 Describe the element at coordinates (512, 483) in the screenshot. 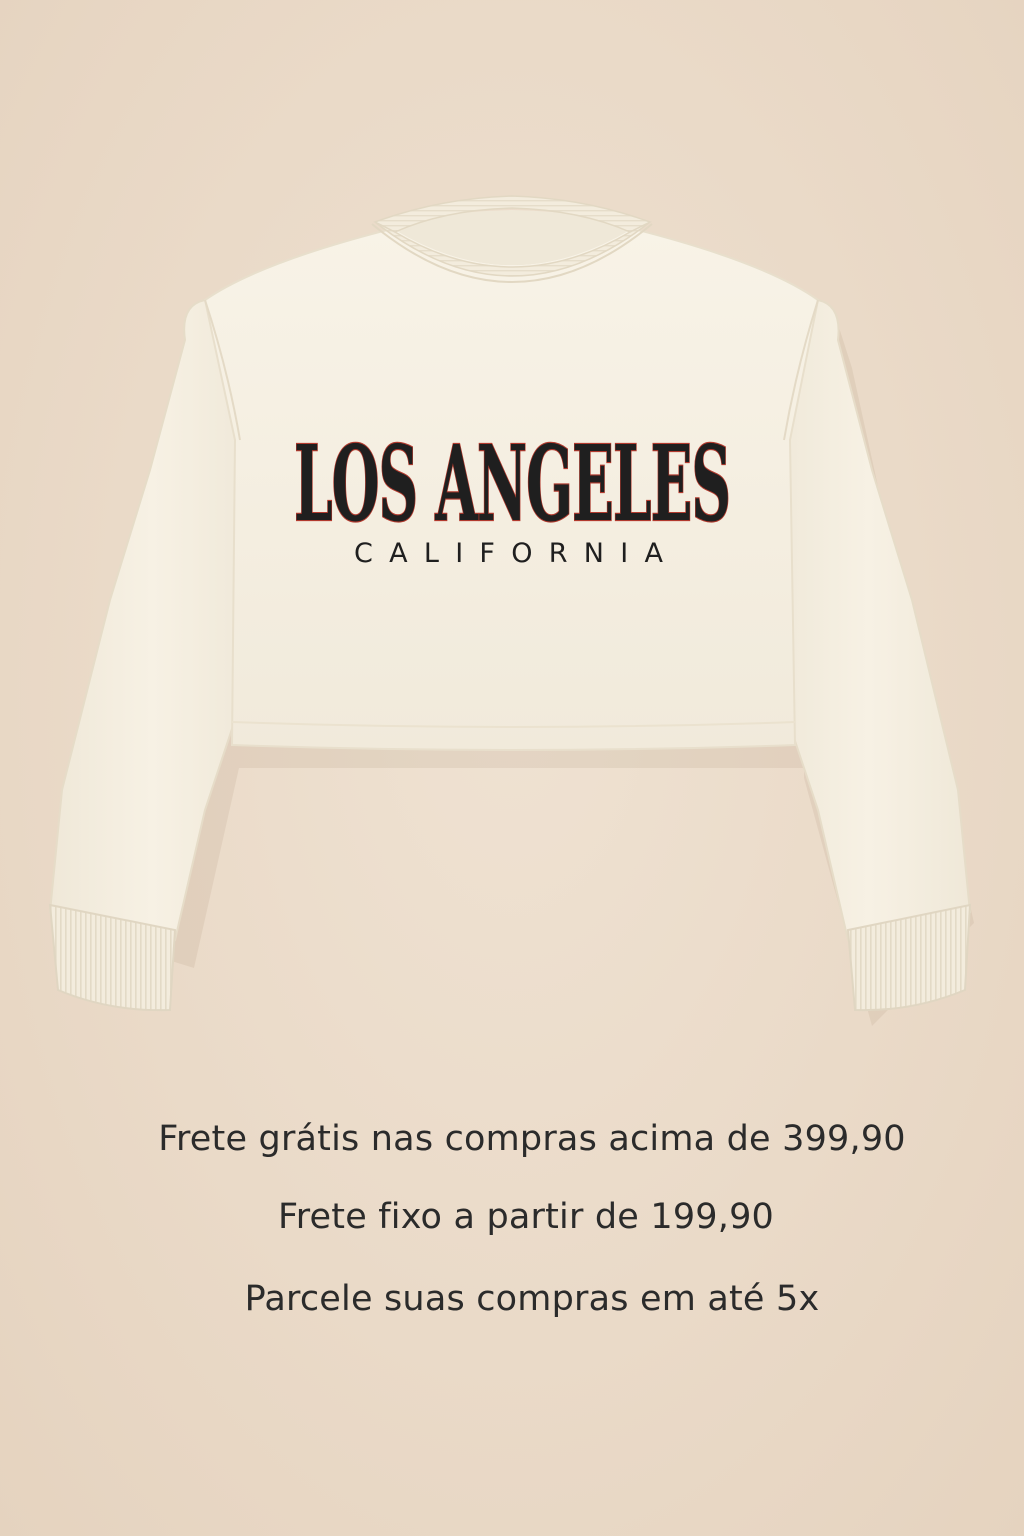

I see `print-main-text: LOS ANGELES` at that location.